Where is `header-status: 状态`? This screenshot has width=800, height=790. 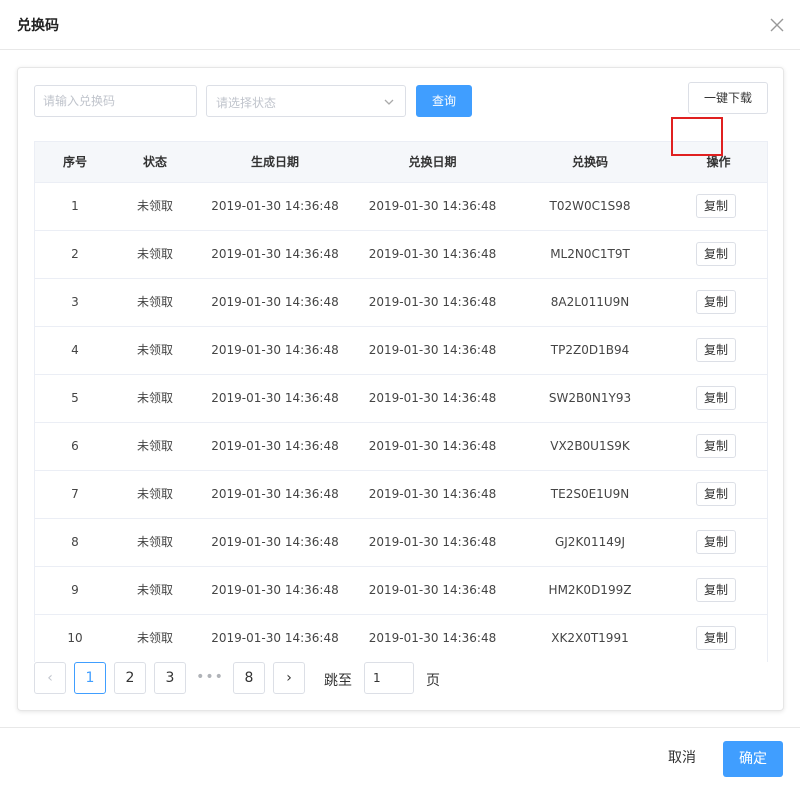 header-status: 状态 is located at coordinates (154, 162).